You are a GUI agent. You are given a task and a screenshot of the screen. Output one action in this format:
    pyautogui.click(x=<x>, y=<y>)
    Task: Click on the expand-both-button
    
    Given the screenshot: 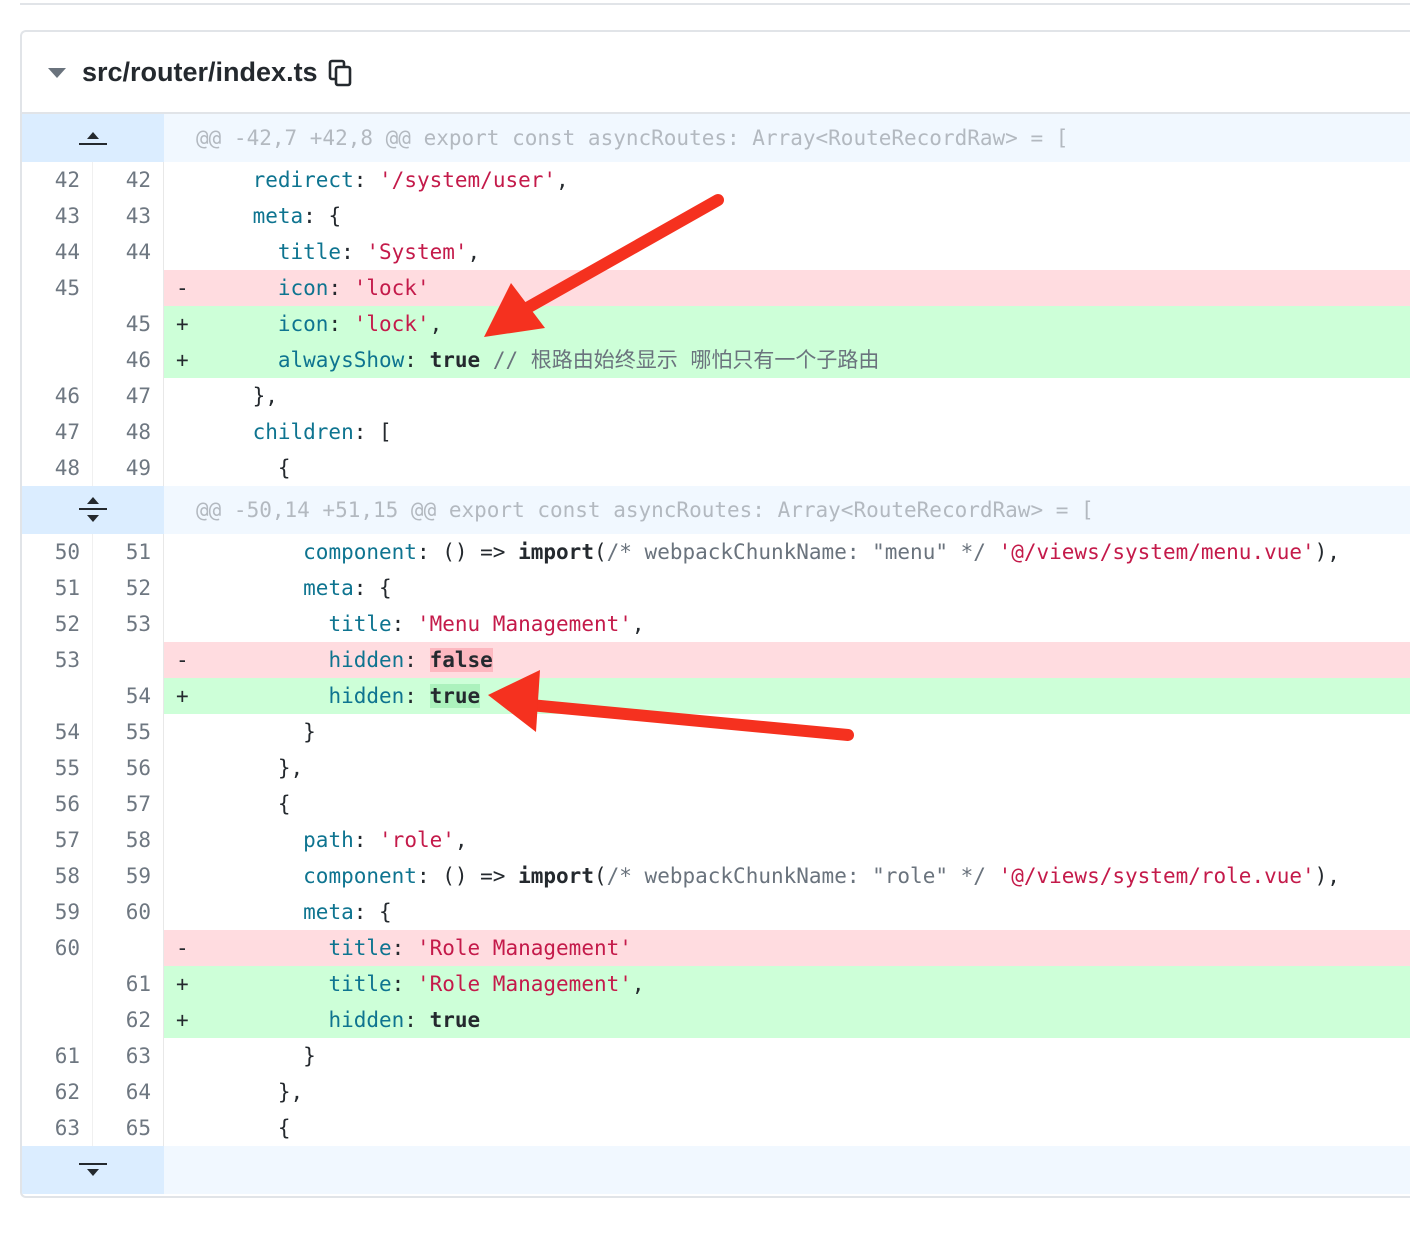 What is the action you would take?
    pyautogui.click(x=93, y=510)
    